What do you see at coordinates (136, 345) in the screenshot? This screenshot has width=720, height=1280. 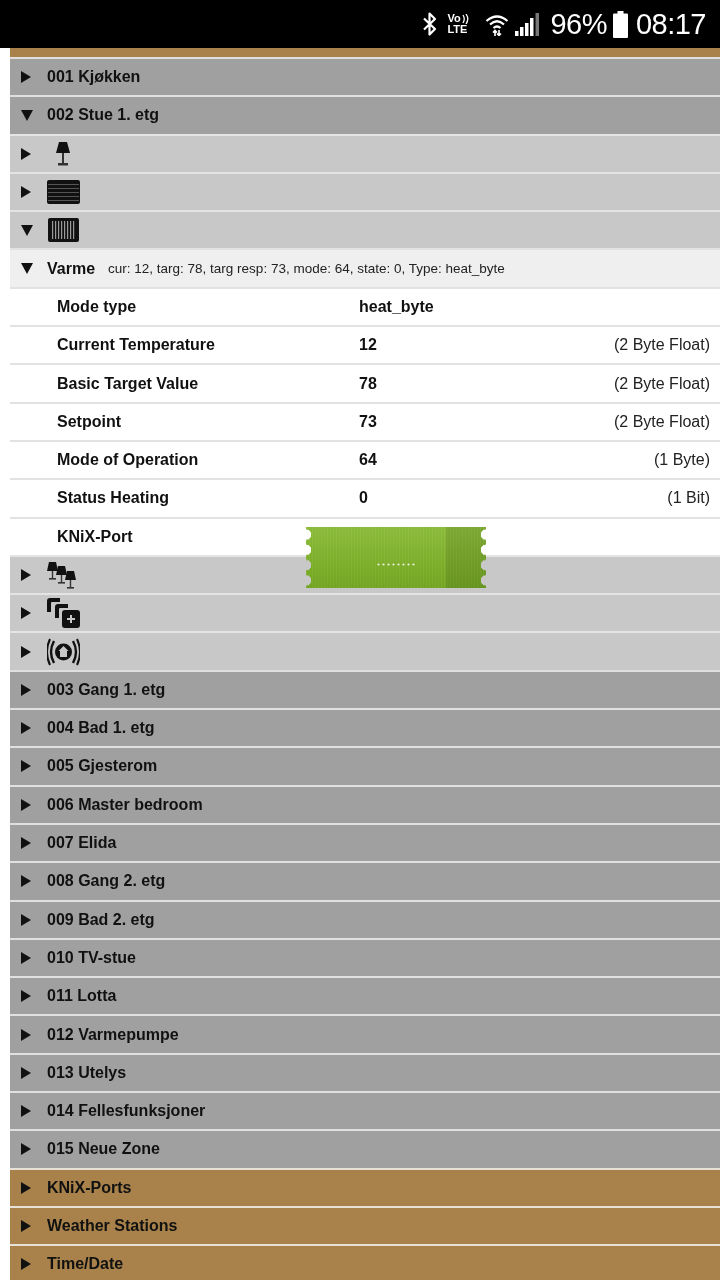 I see `property-label: Current Temperature` at bounding box center [136, 345].